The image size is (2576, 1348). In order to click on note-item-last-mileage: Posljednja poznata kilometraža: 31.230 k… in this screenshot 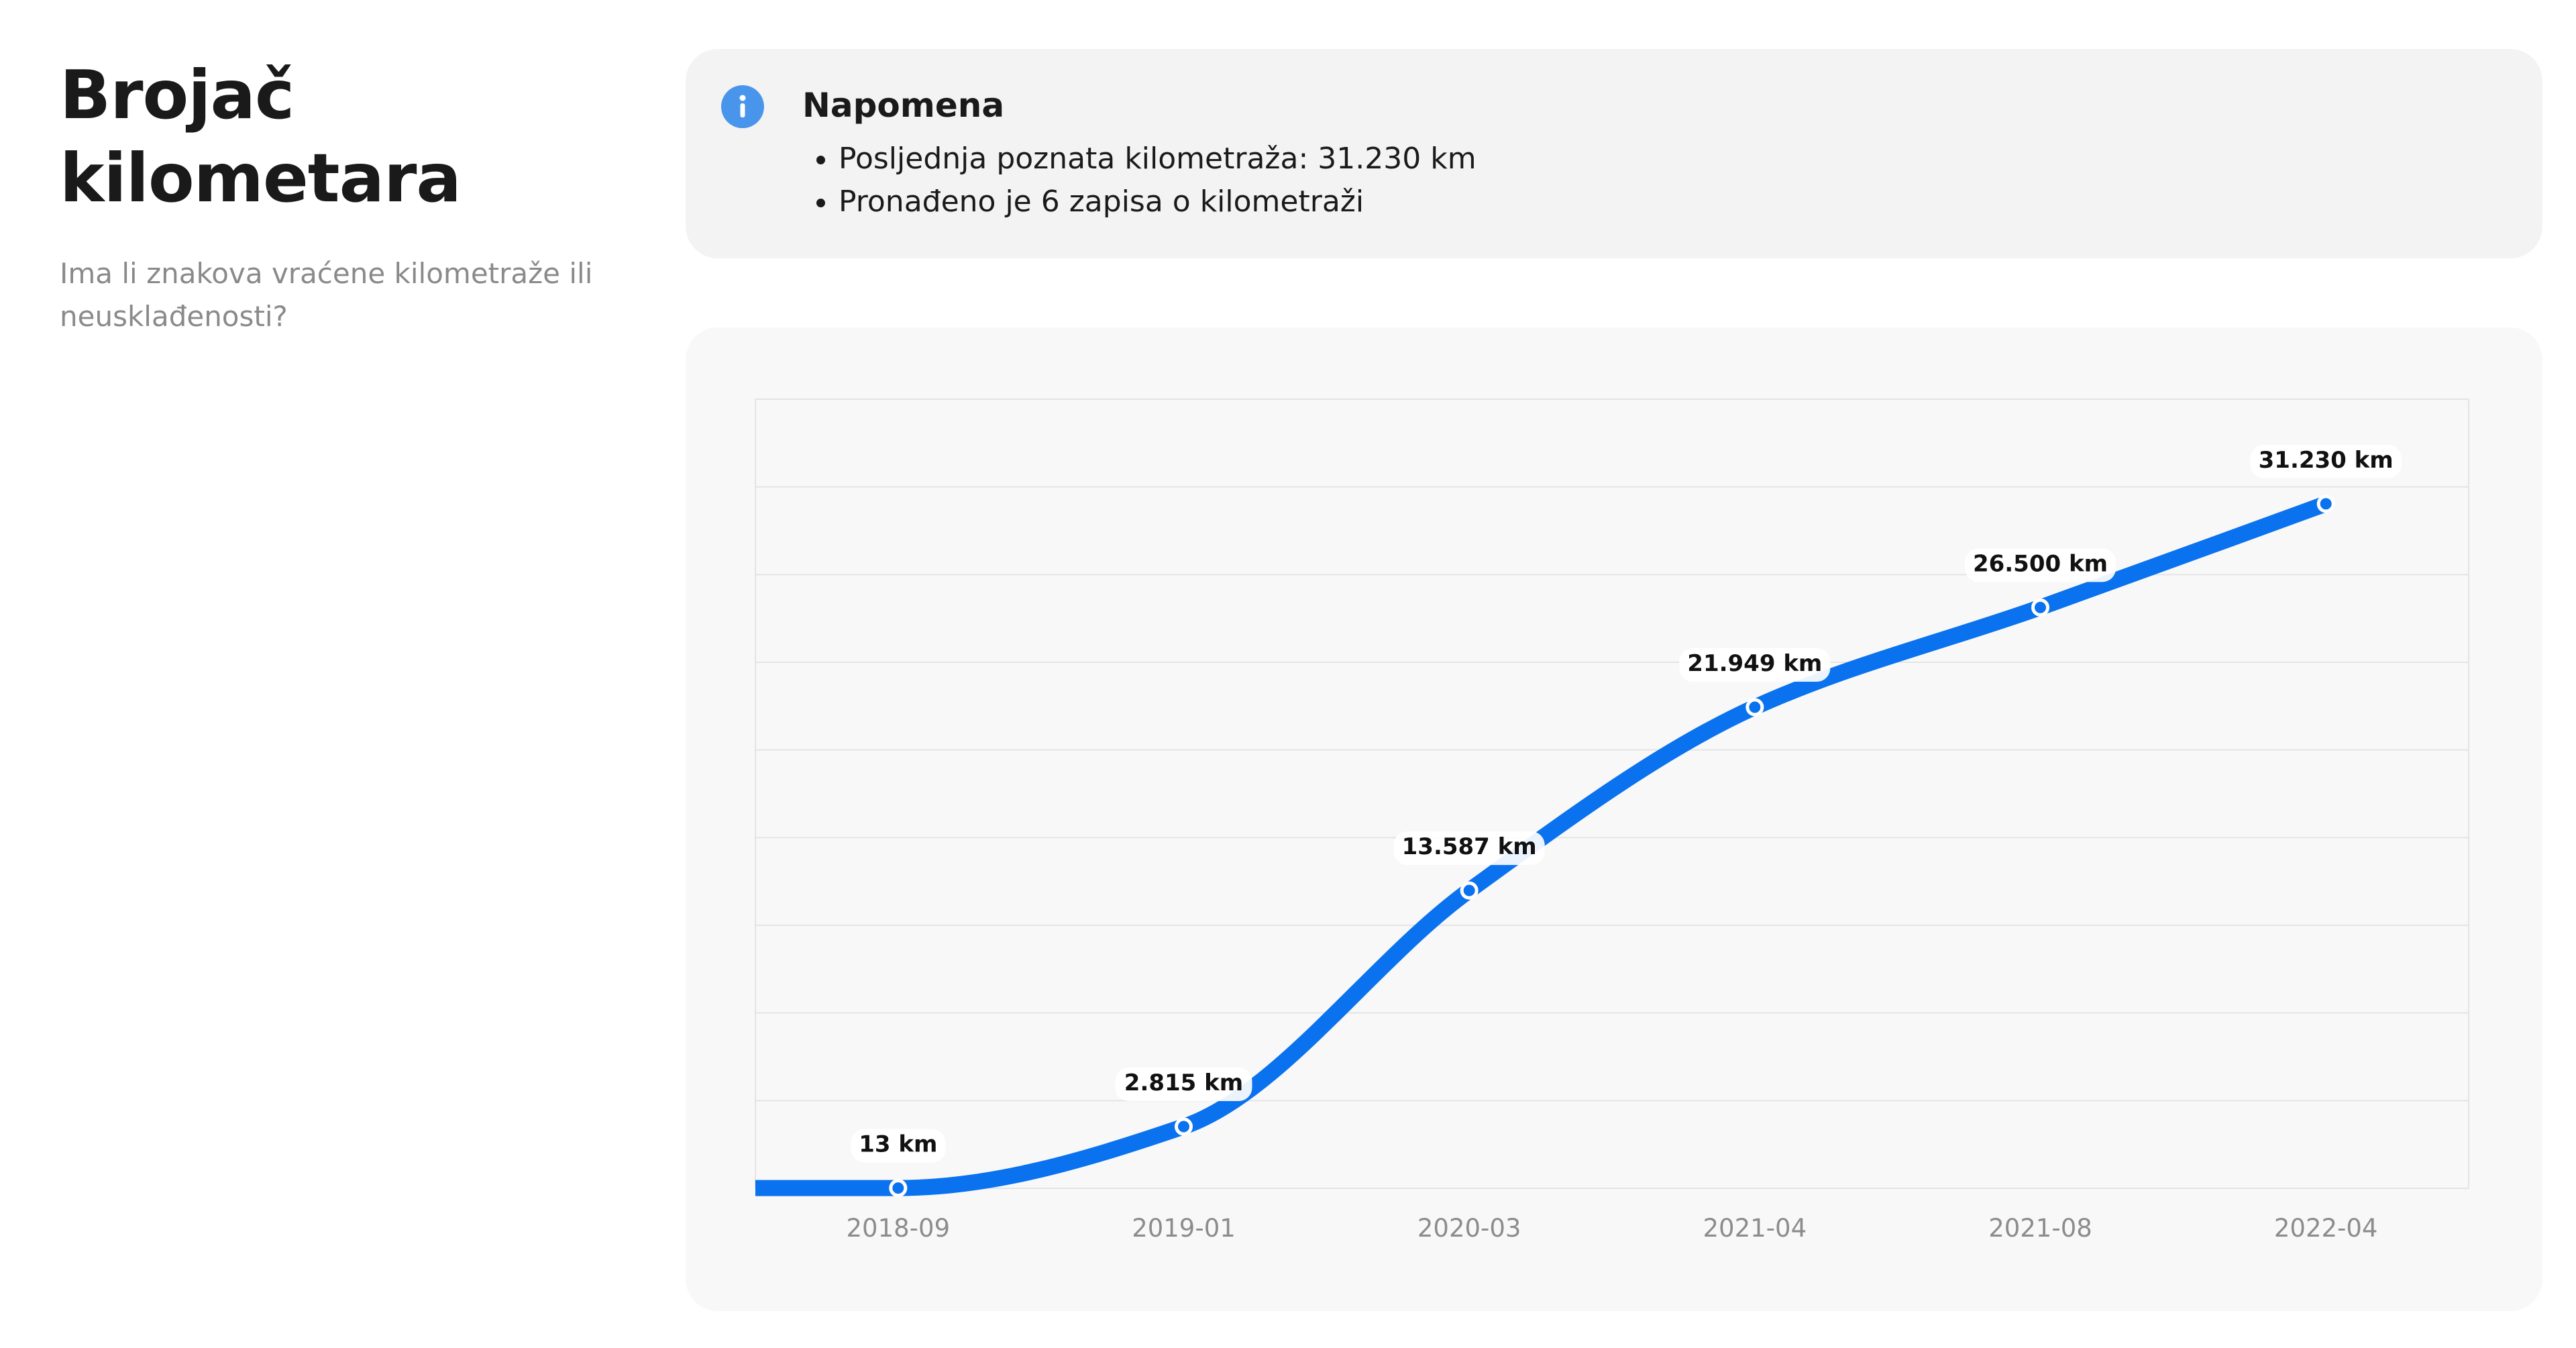, I will do `click(1158, 159)`.